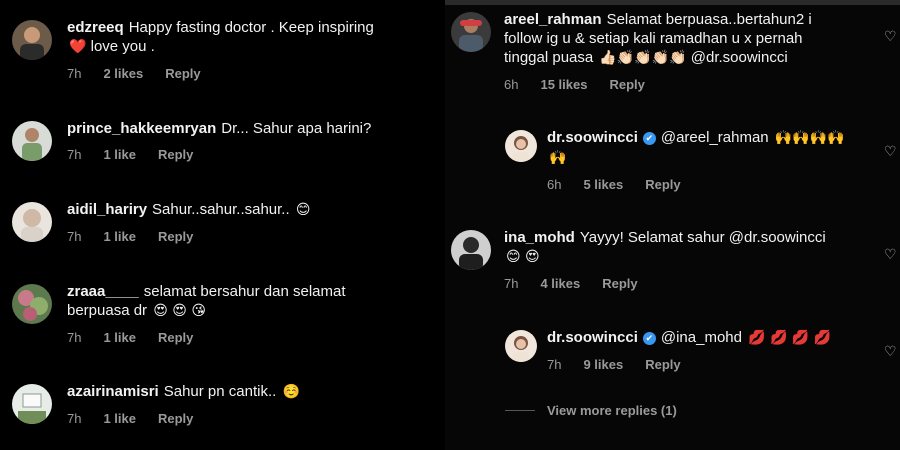 This screenshot has width=900, height=450. I want to click on comment-likes: 15 likes, so click(563, 84).